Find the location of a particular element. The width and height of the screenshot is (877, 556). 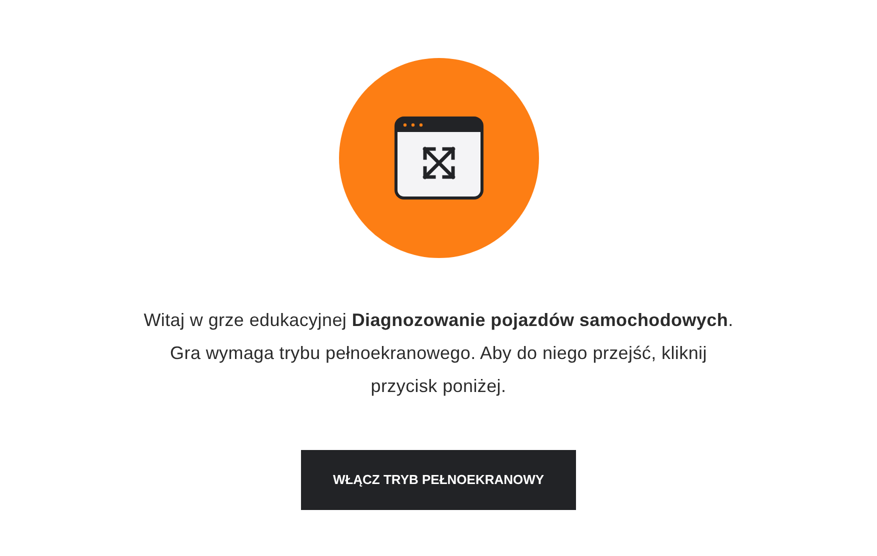

welcome-text: Witaj w grze edukacyjnej Diagnozowanie pojazdów samochodowych. Gra wymaga trybu pełnoekranowego. Aby do niego przejść, kliknij przycisk poniżej. is located at coordinates (439, 353).